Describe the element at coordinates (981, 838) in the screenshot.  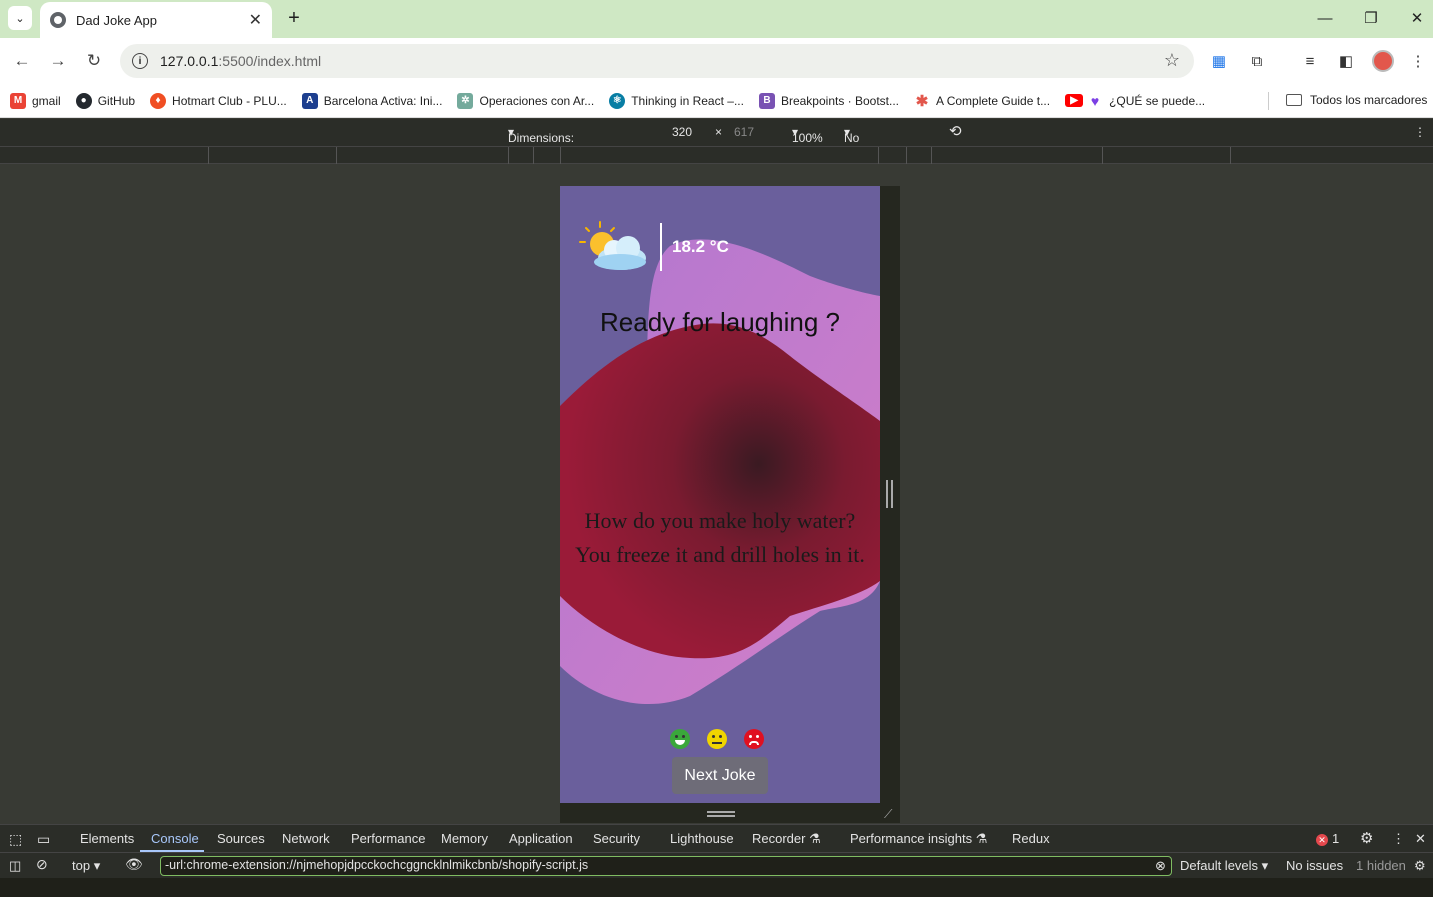
I see `flask-icon: ⚗` at that location.